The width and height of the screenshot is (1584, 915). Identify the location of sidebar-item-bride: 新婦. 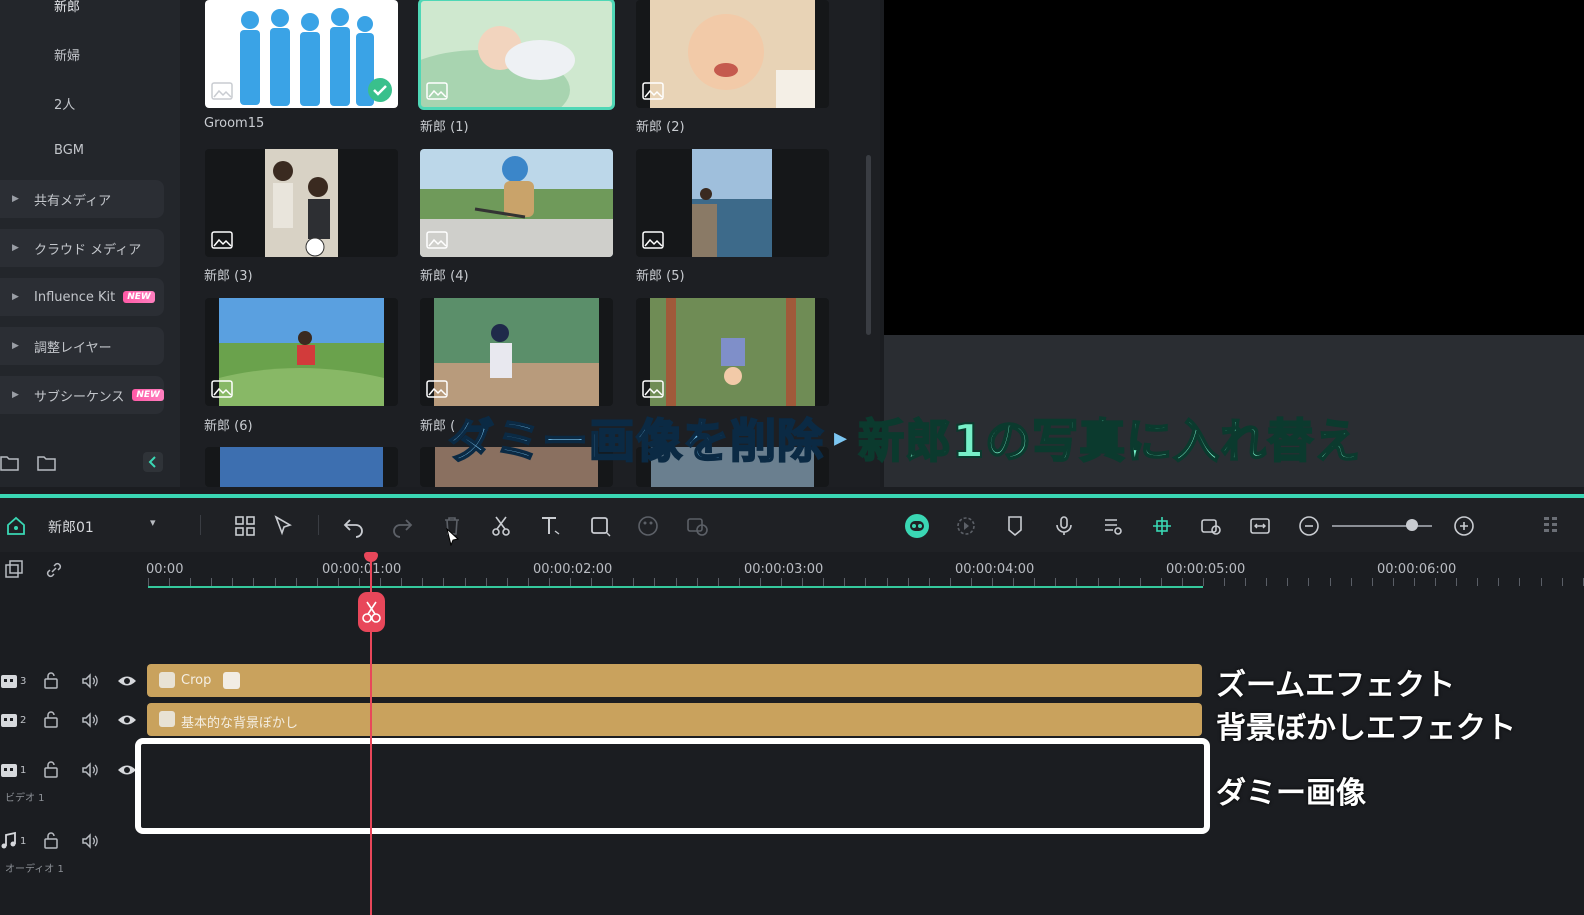
(67, 54).